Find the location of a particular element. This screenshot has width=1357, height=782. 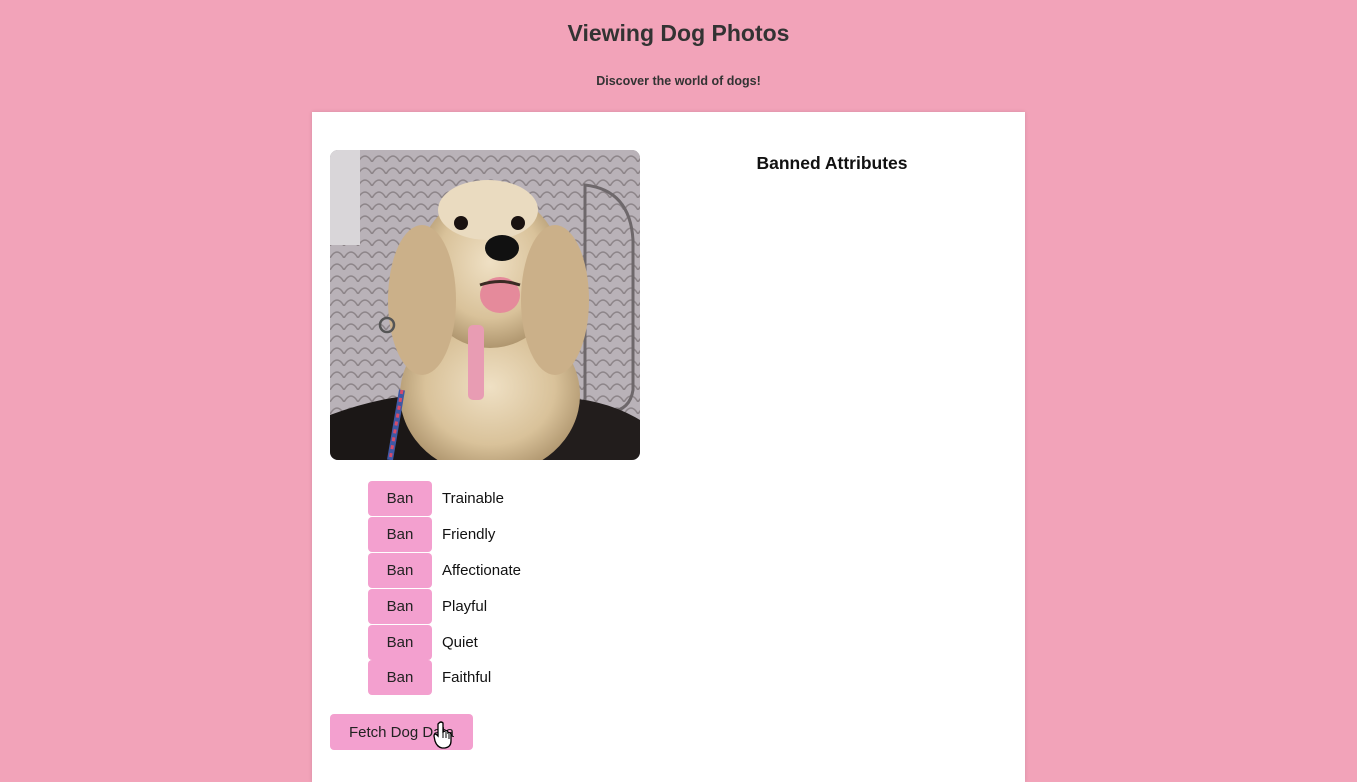

ban-friendly-button: Ban is located at coordinates (400, 535).